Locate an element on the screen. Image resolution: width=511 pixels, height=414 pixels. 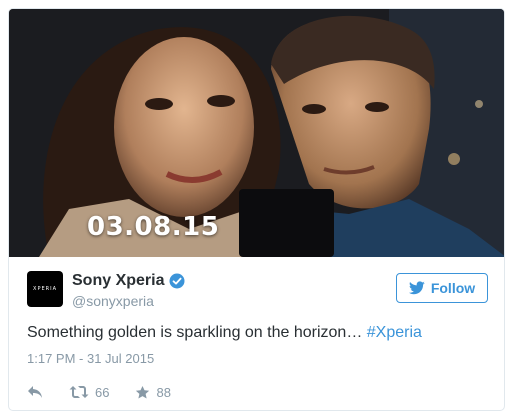
retweet-button: 66 is located at coordinates (89, 392).